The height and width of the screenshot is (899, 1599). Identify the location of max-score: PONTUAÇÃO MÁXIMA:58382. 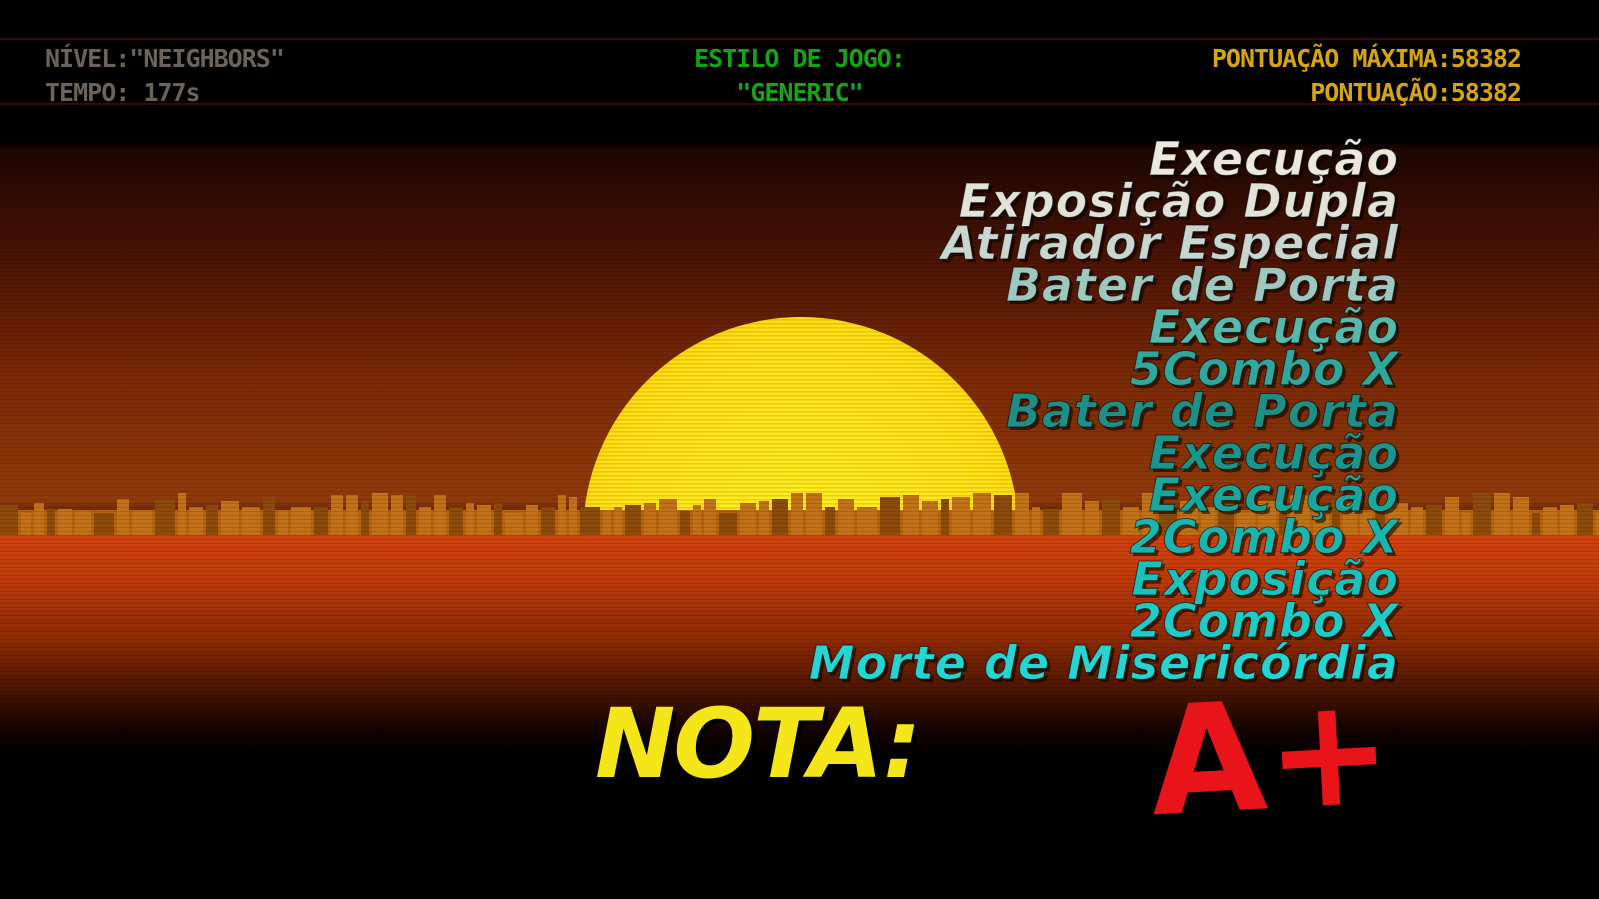
(1366, 58).